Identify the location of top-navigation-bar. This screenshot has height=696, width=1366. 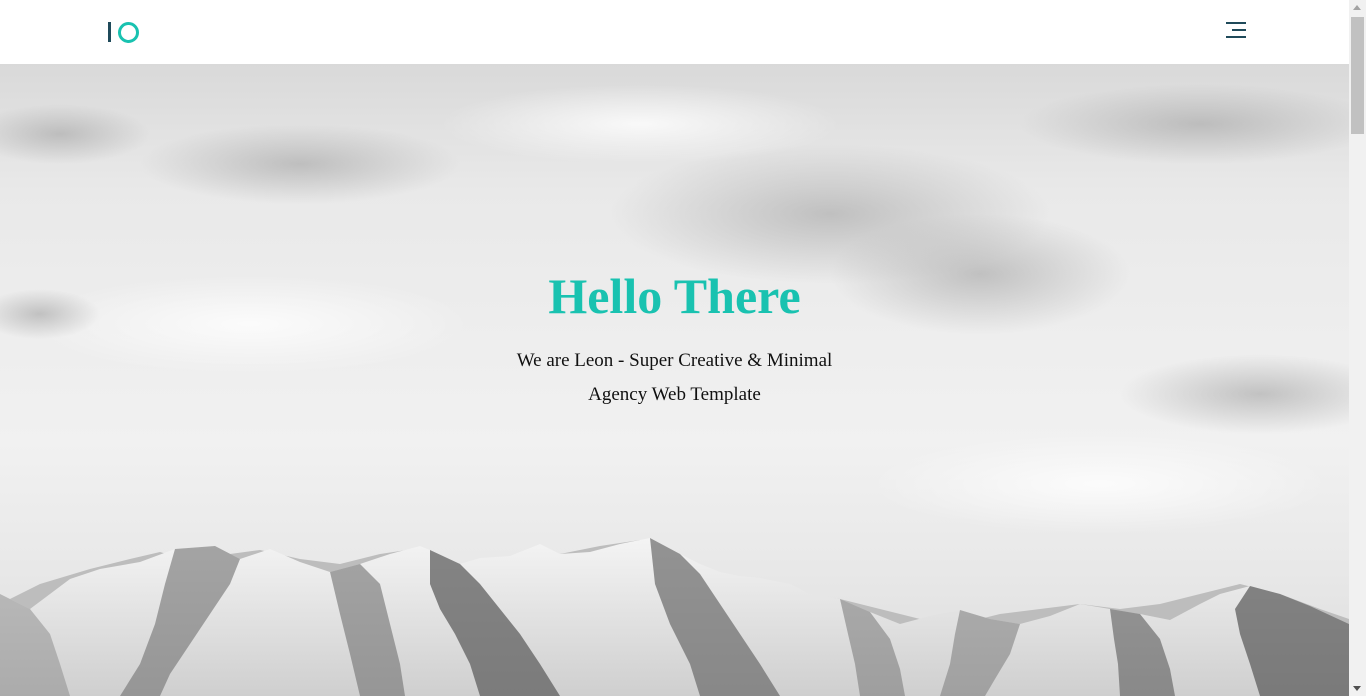
(674, 32).